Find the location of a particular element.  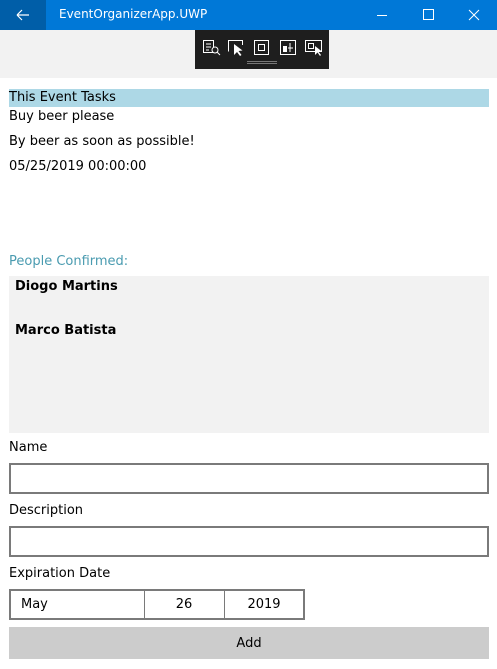

track-focus-button is located at coordinates (288, 47).